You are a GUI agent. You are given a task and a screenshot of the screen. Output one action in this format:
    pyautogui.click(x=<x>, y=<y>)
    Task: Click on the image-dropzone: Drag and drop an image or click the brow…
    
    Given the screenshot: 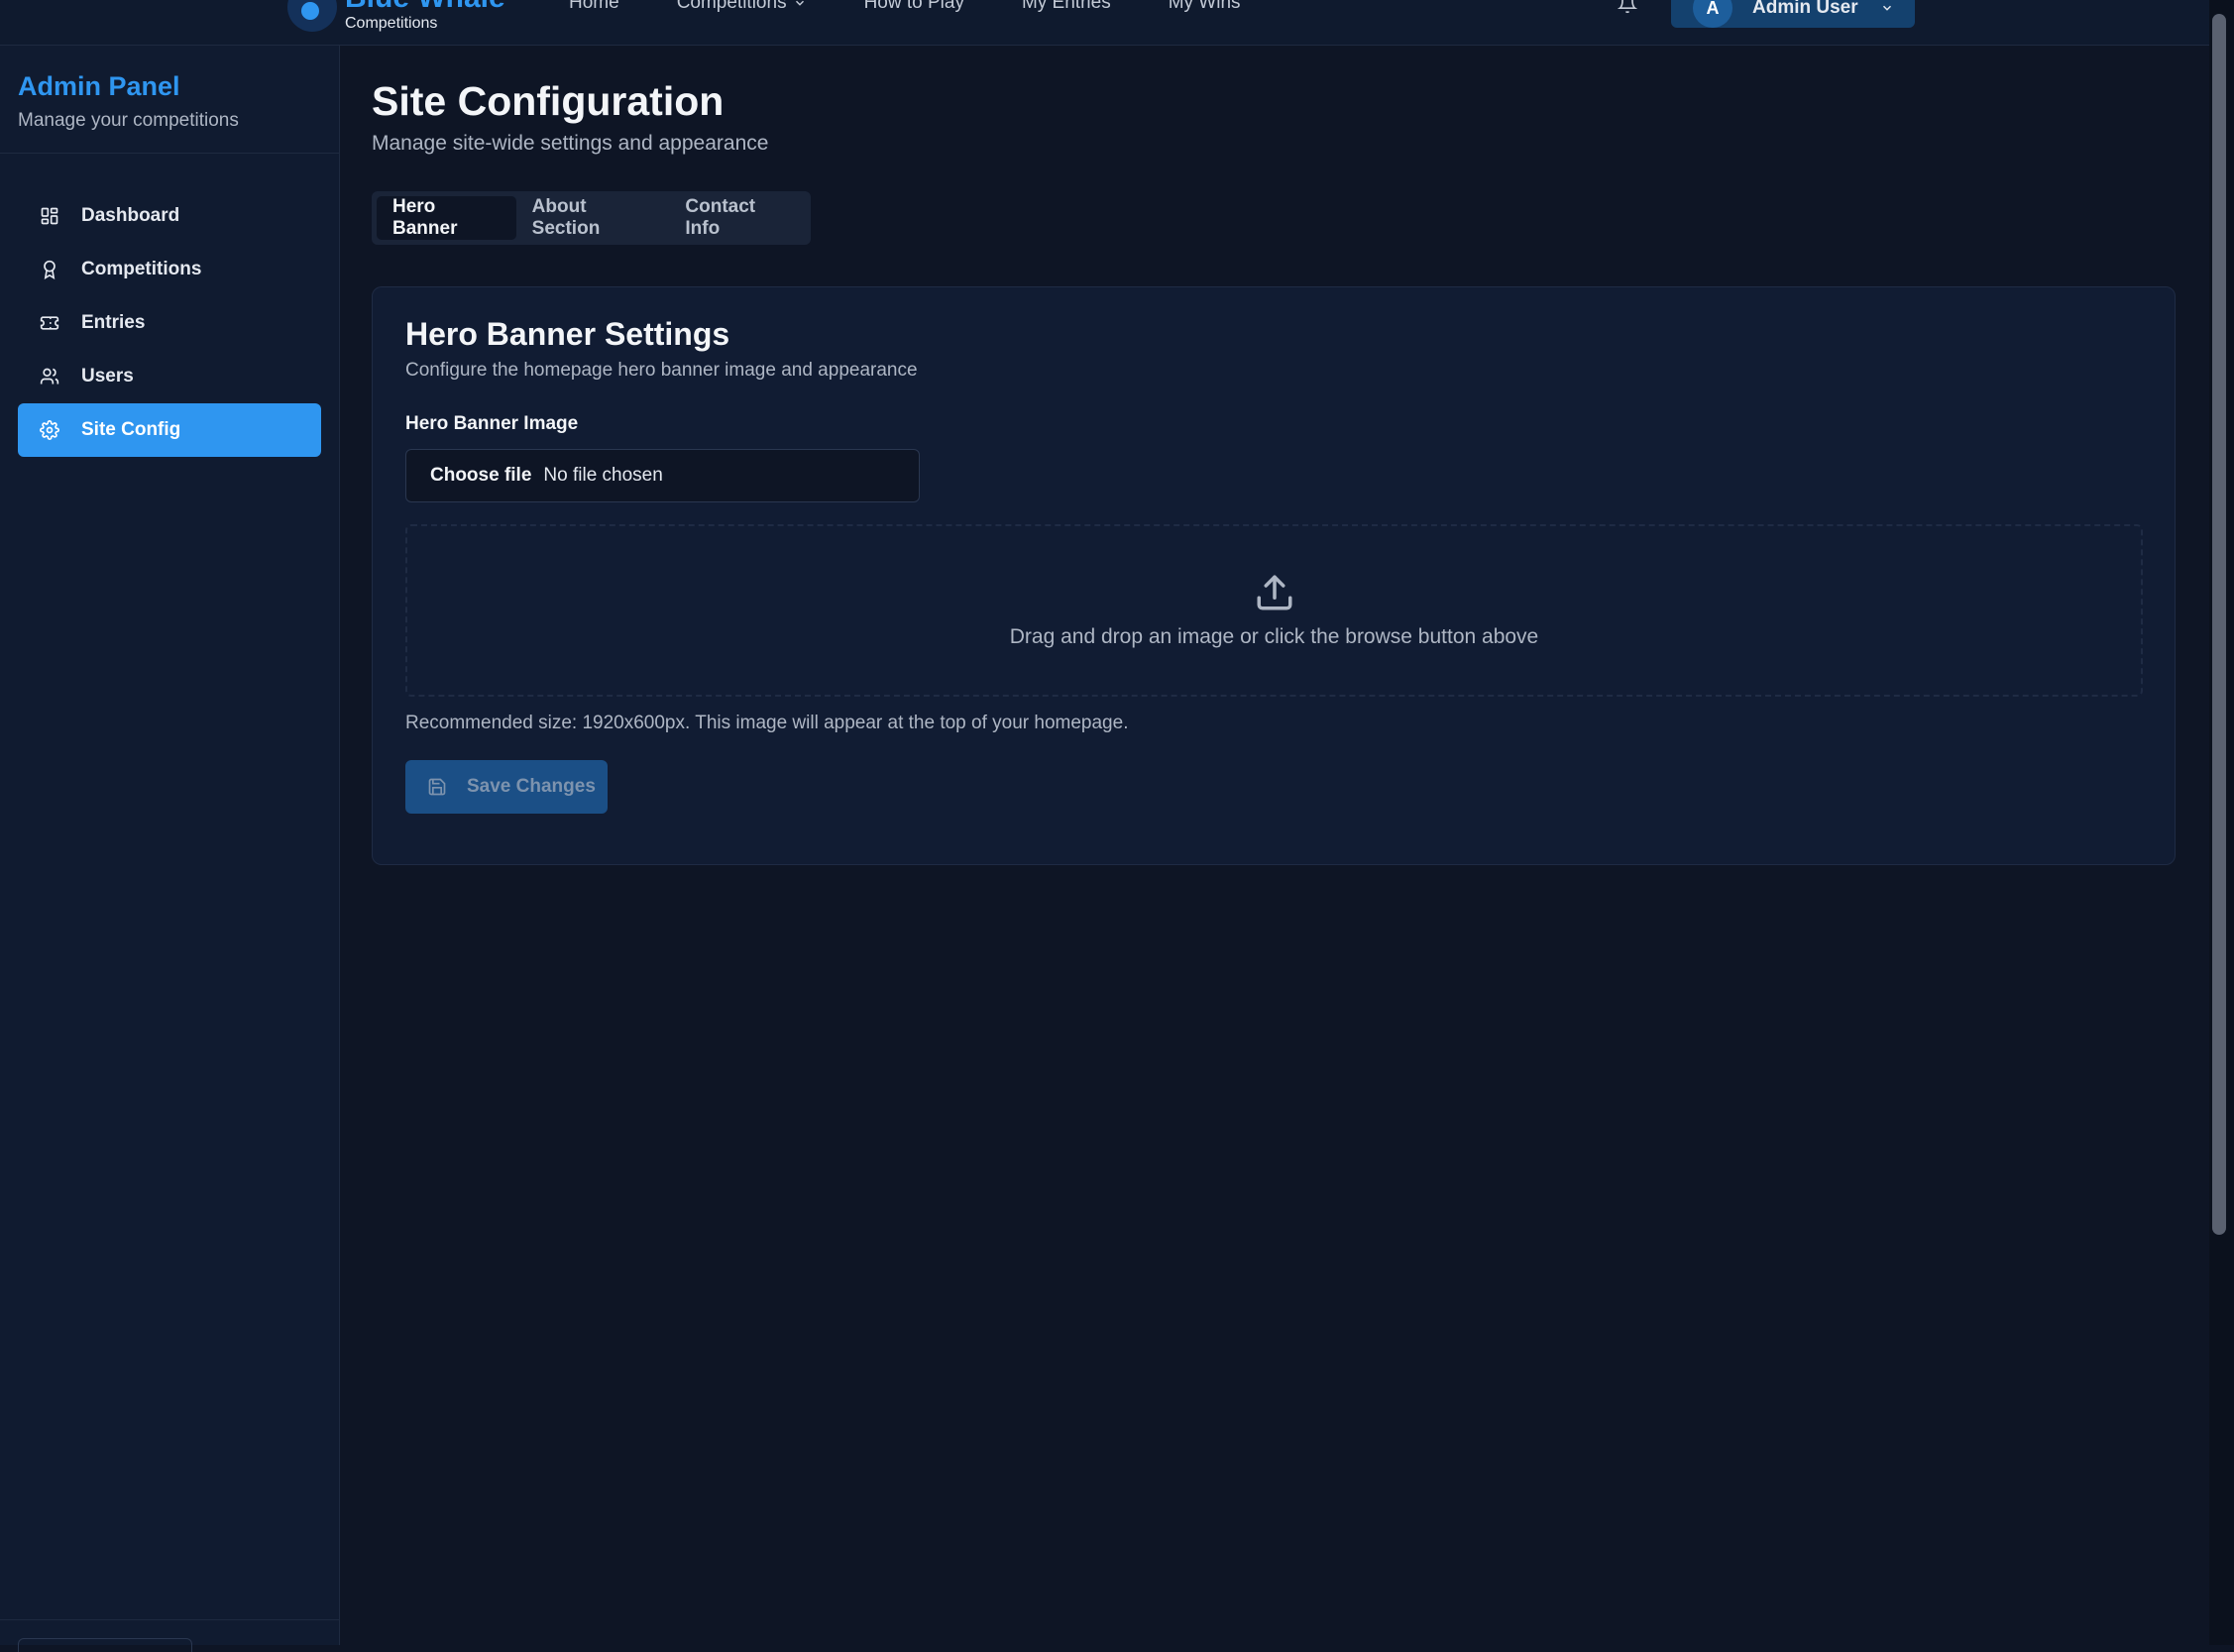 What is the action you would take?
    pyautogui.click(x=1274, y=611)
    